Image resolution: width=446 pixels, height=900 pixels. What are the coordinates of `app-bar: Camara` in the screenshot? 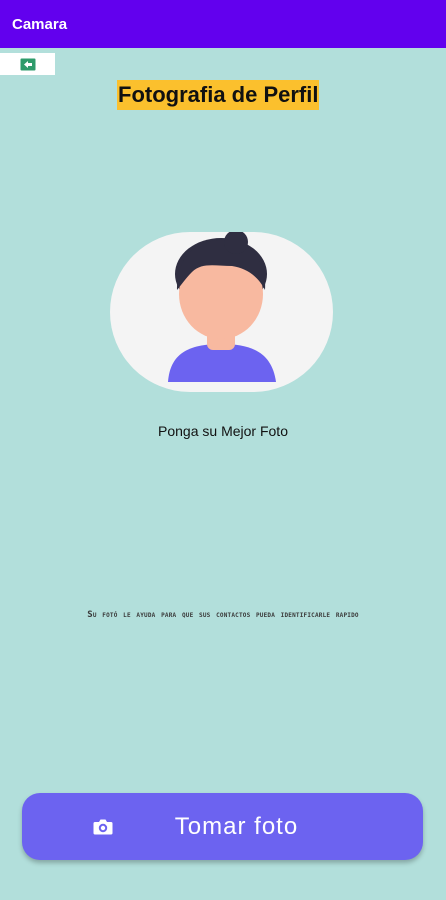 It's located at (223, 24).